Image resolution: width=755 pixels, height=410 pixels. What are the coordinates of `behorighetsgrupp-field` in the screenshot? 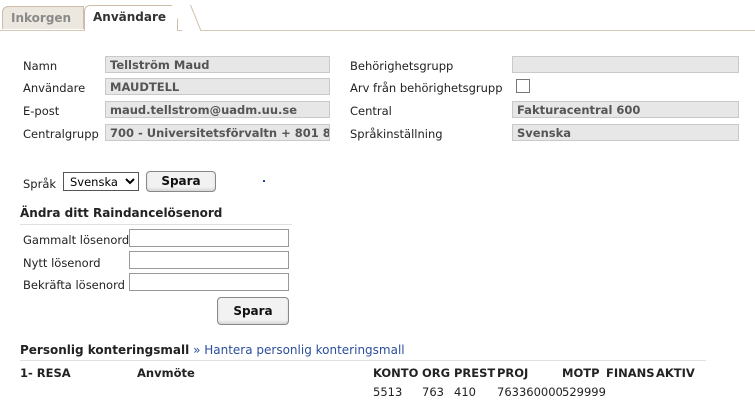 It's located at (625, 64).